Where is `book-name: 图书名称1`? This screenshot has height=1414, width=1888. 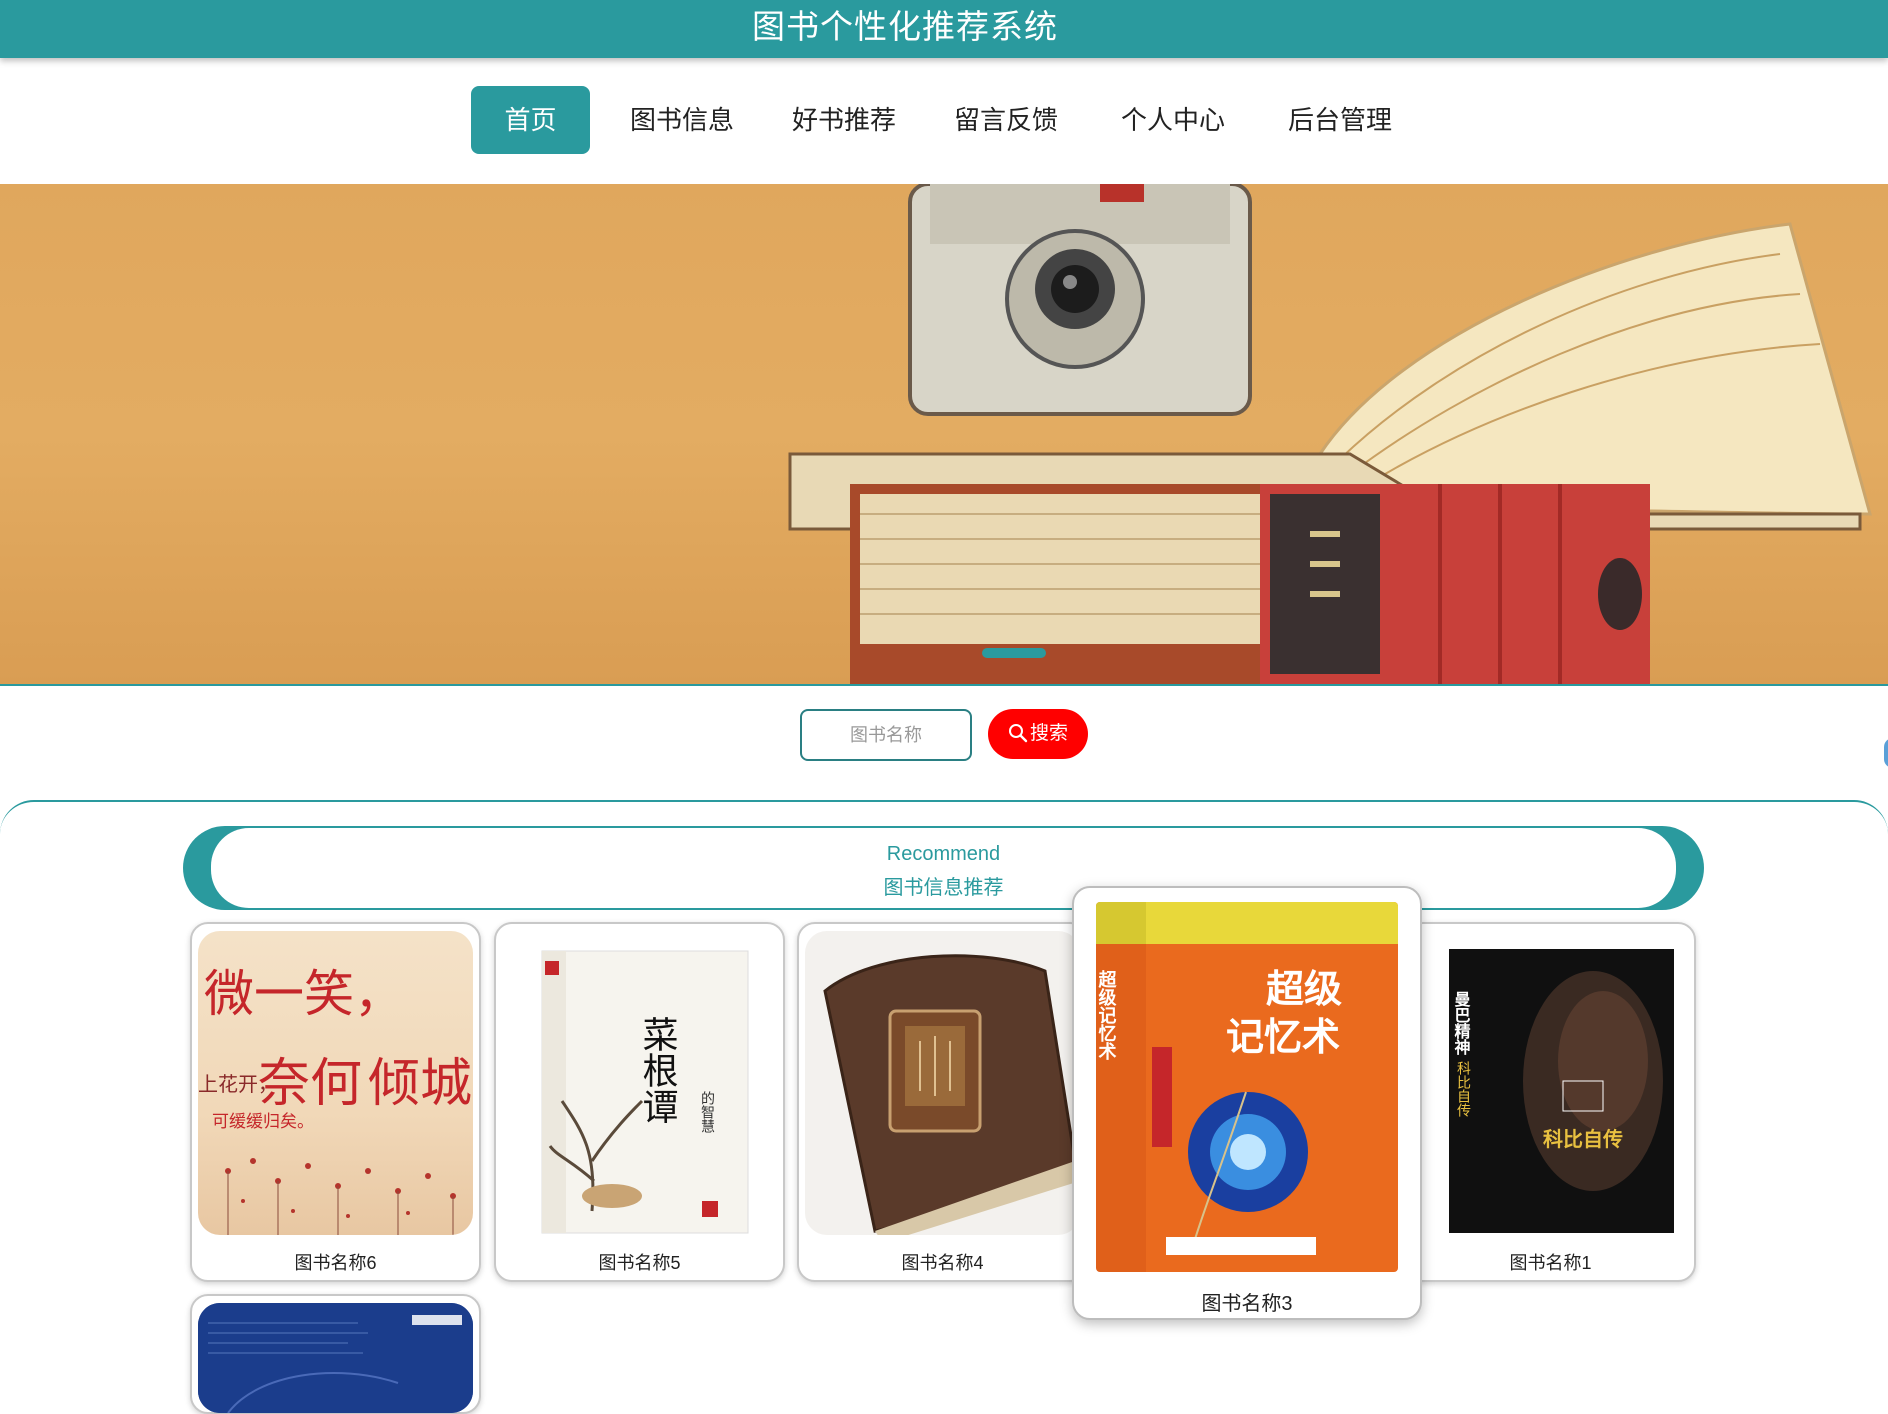
book-name: 图书名称1 is located at coordinates (1550, 1263).